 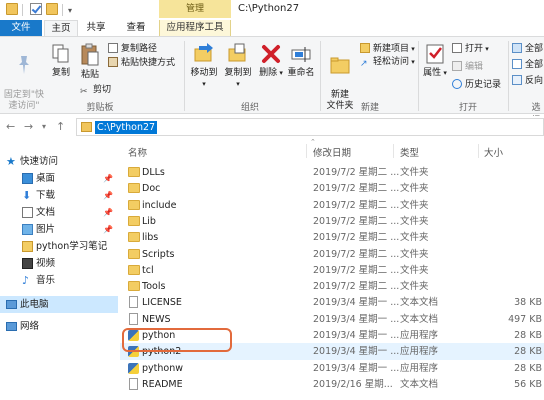 I want to click on tab-app-tools: 应用程序工具, so click(x=195, y=28).